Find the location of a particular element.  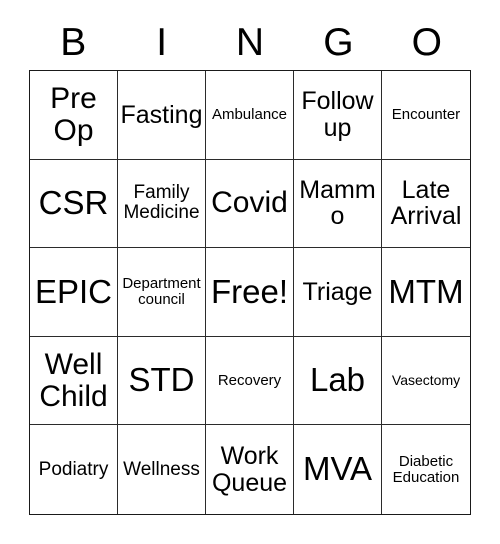

bingo-cell: Recovery is located at coordinates (250, 381).